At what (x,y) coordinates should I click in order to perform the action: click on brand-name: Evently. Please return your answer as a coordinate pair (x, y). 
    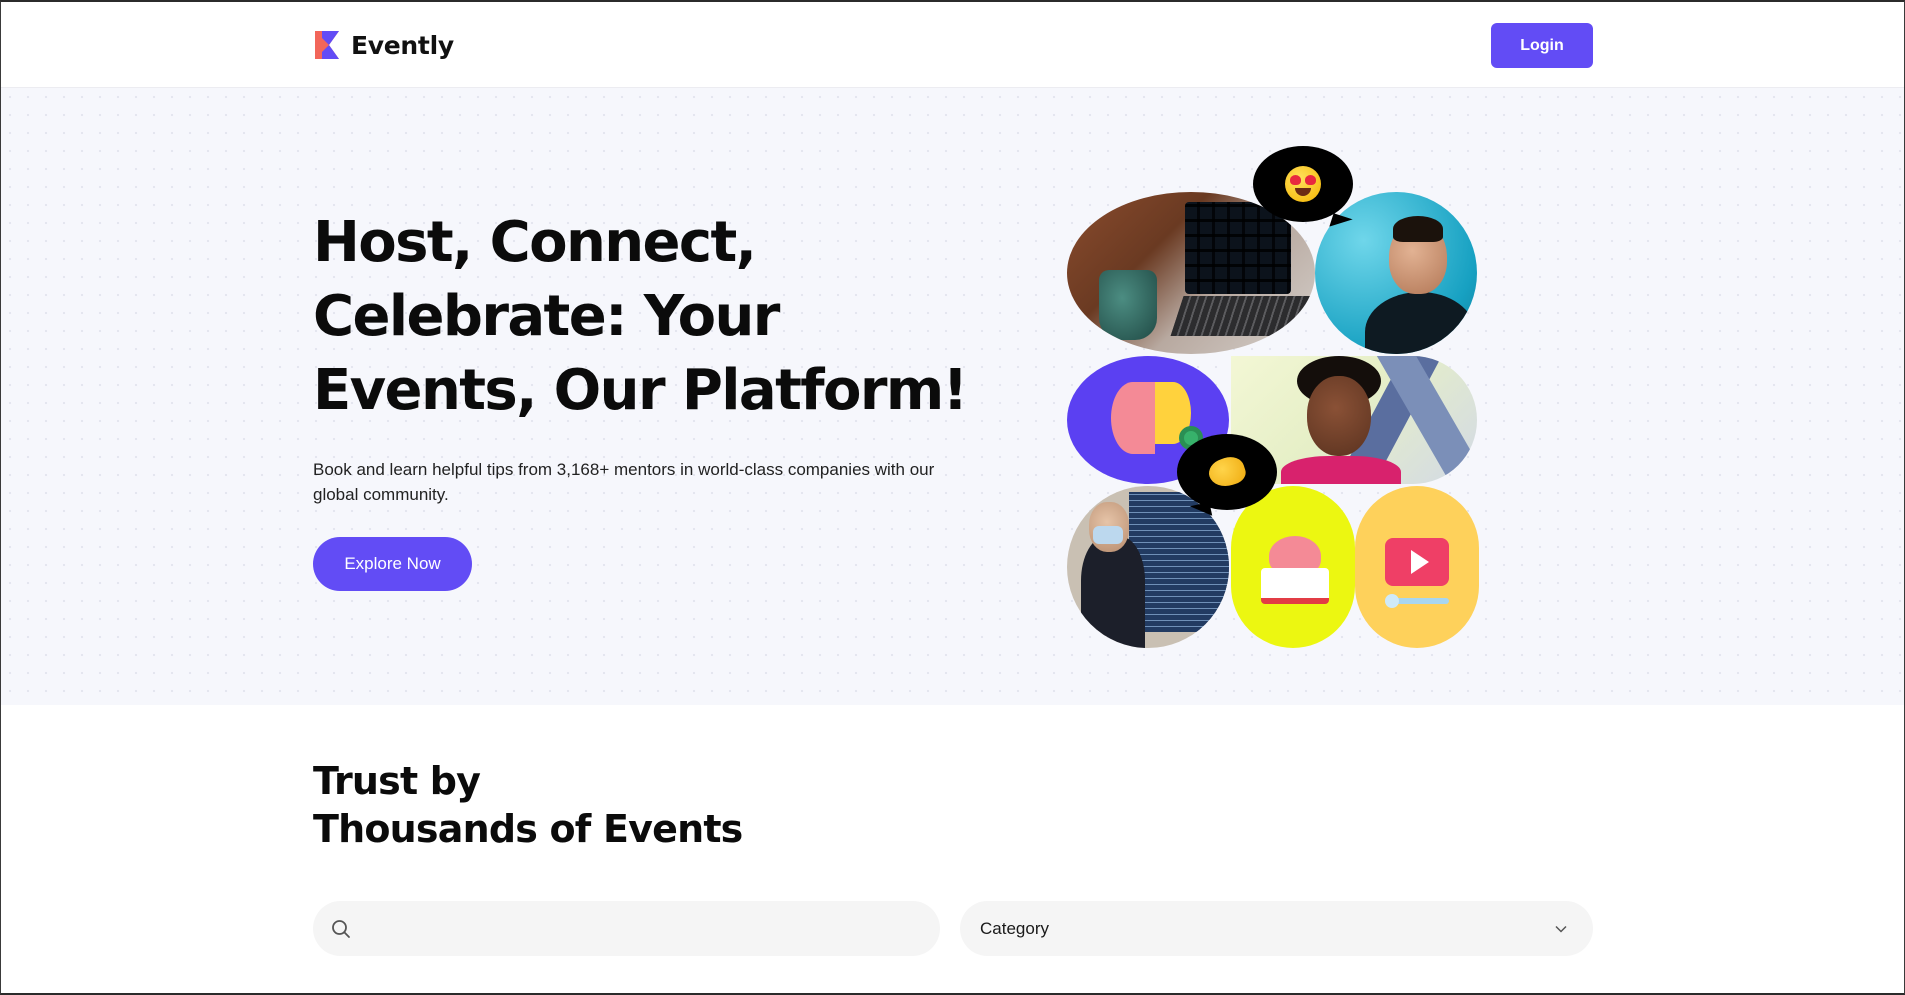
    Looking at the image, I should click on (402, 45).